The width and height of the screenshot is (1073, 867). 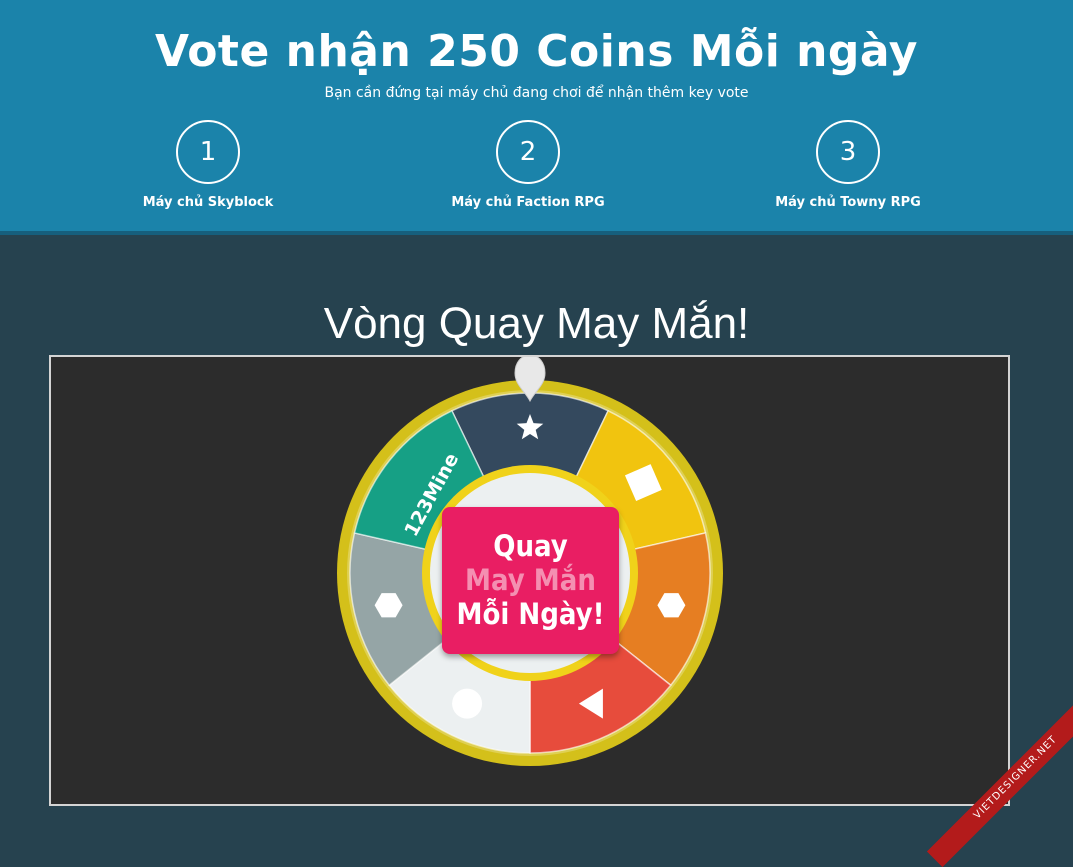 What do you see at coordinates (530, 614) in the screenshot?
I see `spin-button-line-3: Mỗi Ngày!` at bounding box center [530, 614].